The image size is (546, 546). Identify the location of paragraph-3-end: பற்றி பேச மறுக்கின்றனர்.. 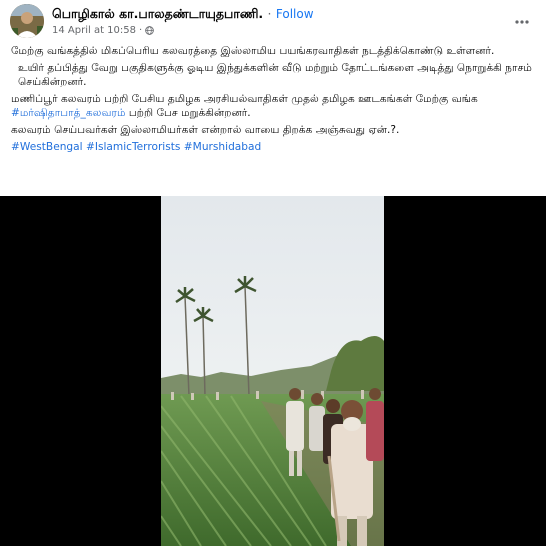
(188, 113).